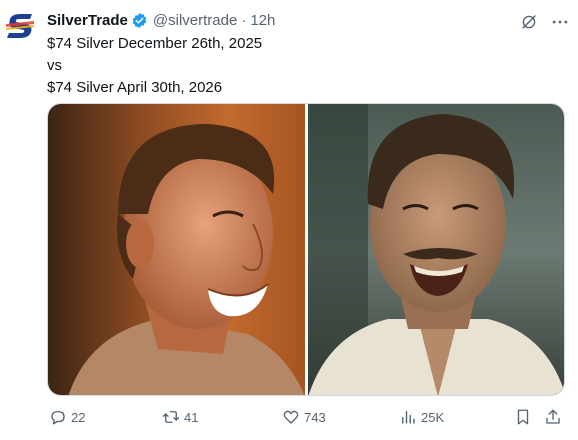 The width and height of the screenshot is (578, 440). I want to click on tweet-line-2: vs, so click(54, 65).